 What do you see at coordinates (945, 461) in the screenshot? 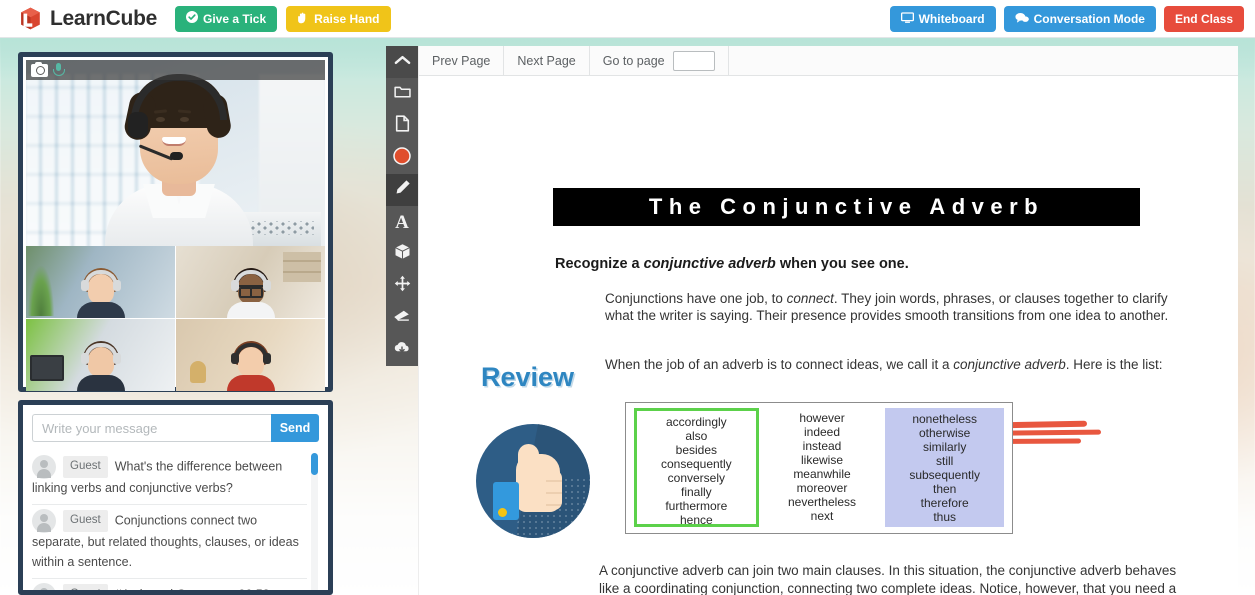
I see `word-item: still` at bounding box center [945, 461].